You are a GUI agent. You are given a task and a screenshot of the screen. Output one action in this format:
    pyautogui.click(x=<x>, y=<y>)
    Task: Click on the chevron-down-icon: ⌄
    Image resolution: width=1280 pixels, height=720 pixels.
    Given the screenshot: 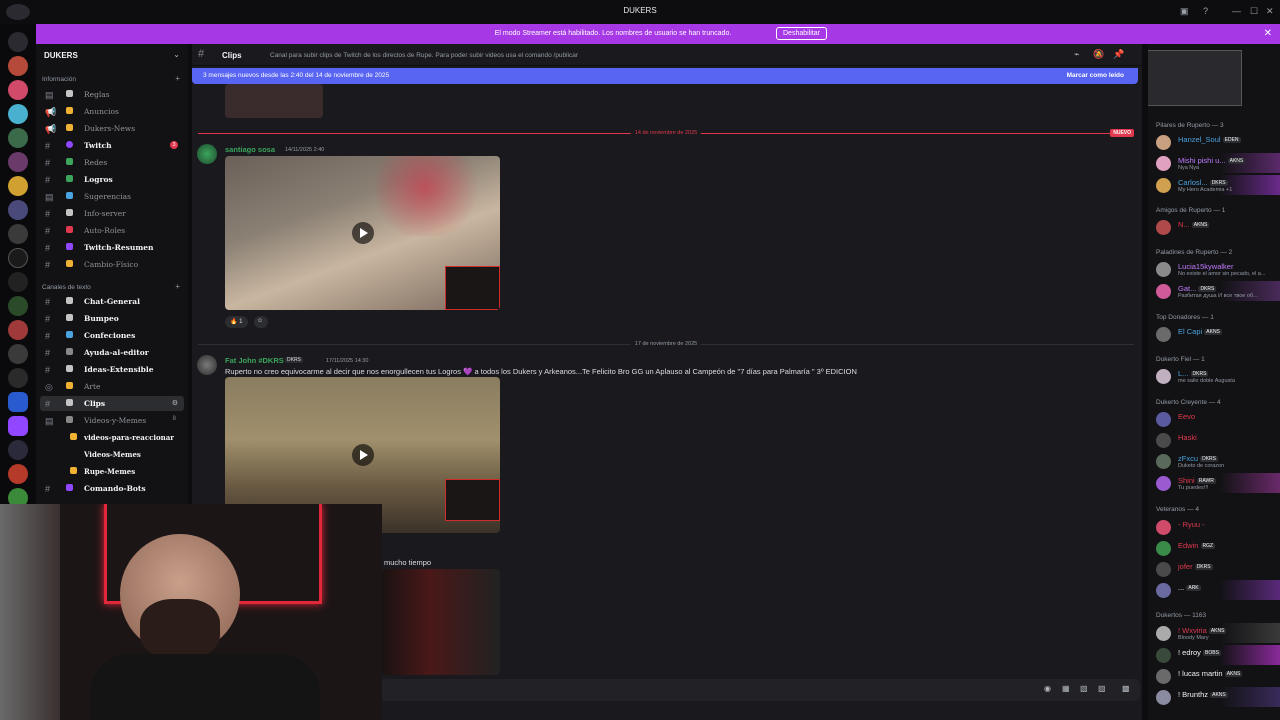 What is the action you would take?
    pyautogui.click(x=176, y=54)
    